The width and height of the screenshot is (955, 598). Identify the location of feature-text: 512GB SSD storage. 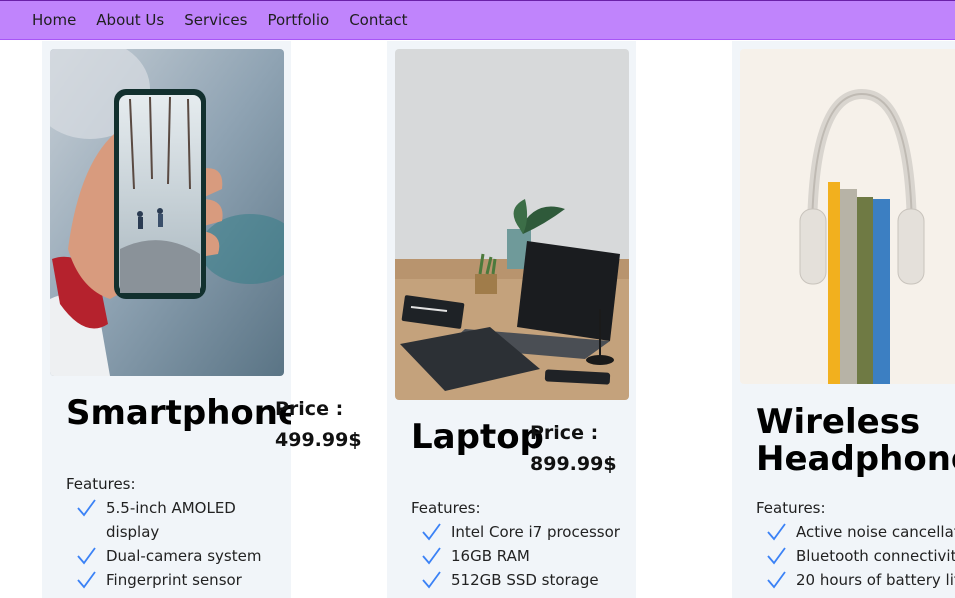
(525, 580).